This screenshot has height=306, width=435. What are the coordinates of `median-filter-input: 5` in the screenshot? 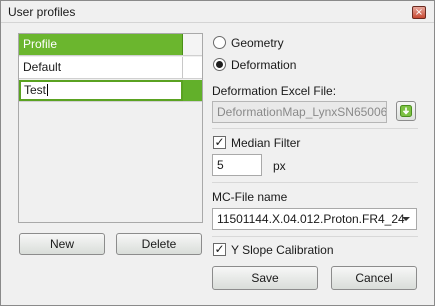 It's located at (237, 165).